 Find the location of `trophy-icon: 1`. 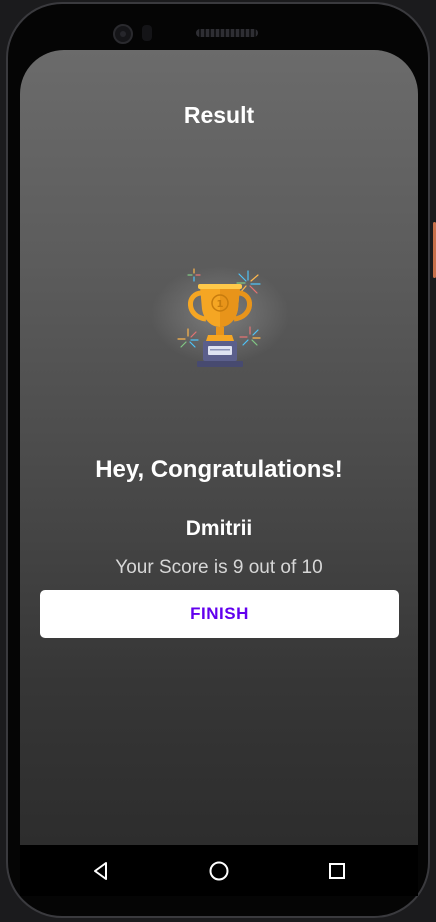

trophy-icon: 1 is located at coordinates (219, 317).